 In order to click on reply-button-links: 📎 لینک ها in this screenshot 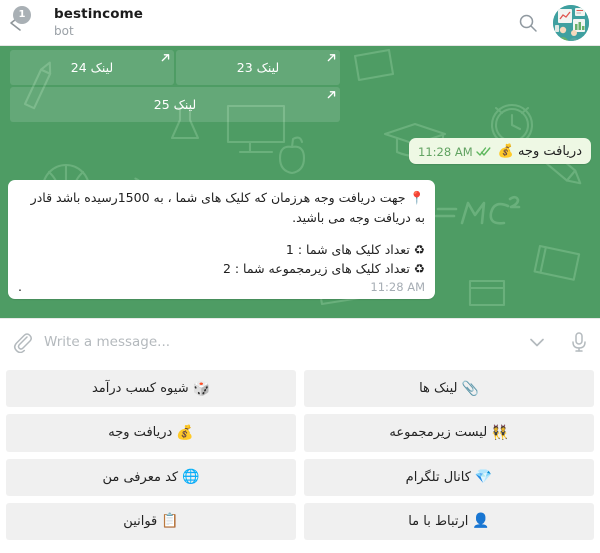, I will do `click(449, 389)`.